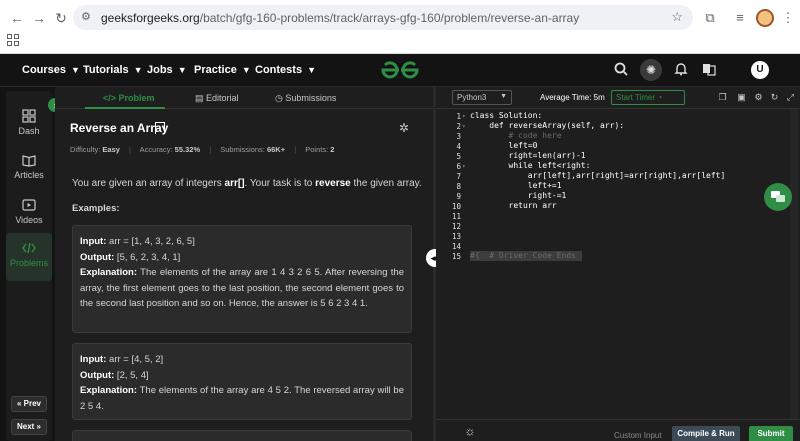  What do you see at coordinates (740, 19) in the screenshot?
I see `media-controls-icon: ≡` at bounding box center [740, 19].